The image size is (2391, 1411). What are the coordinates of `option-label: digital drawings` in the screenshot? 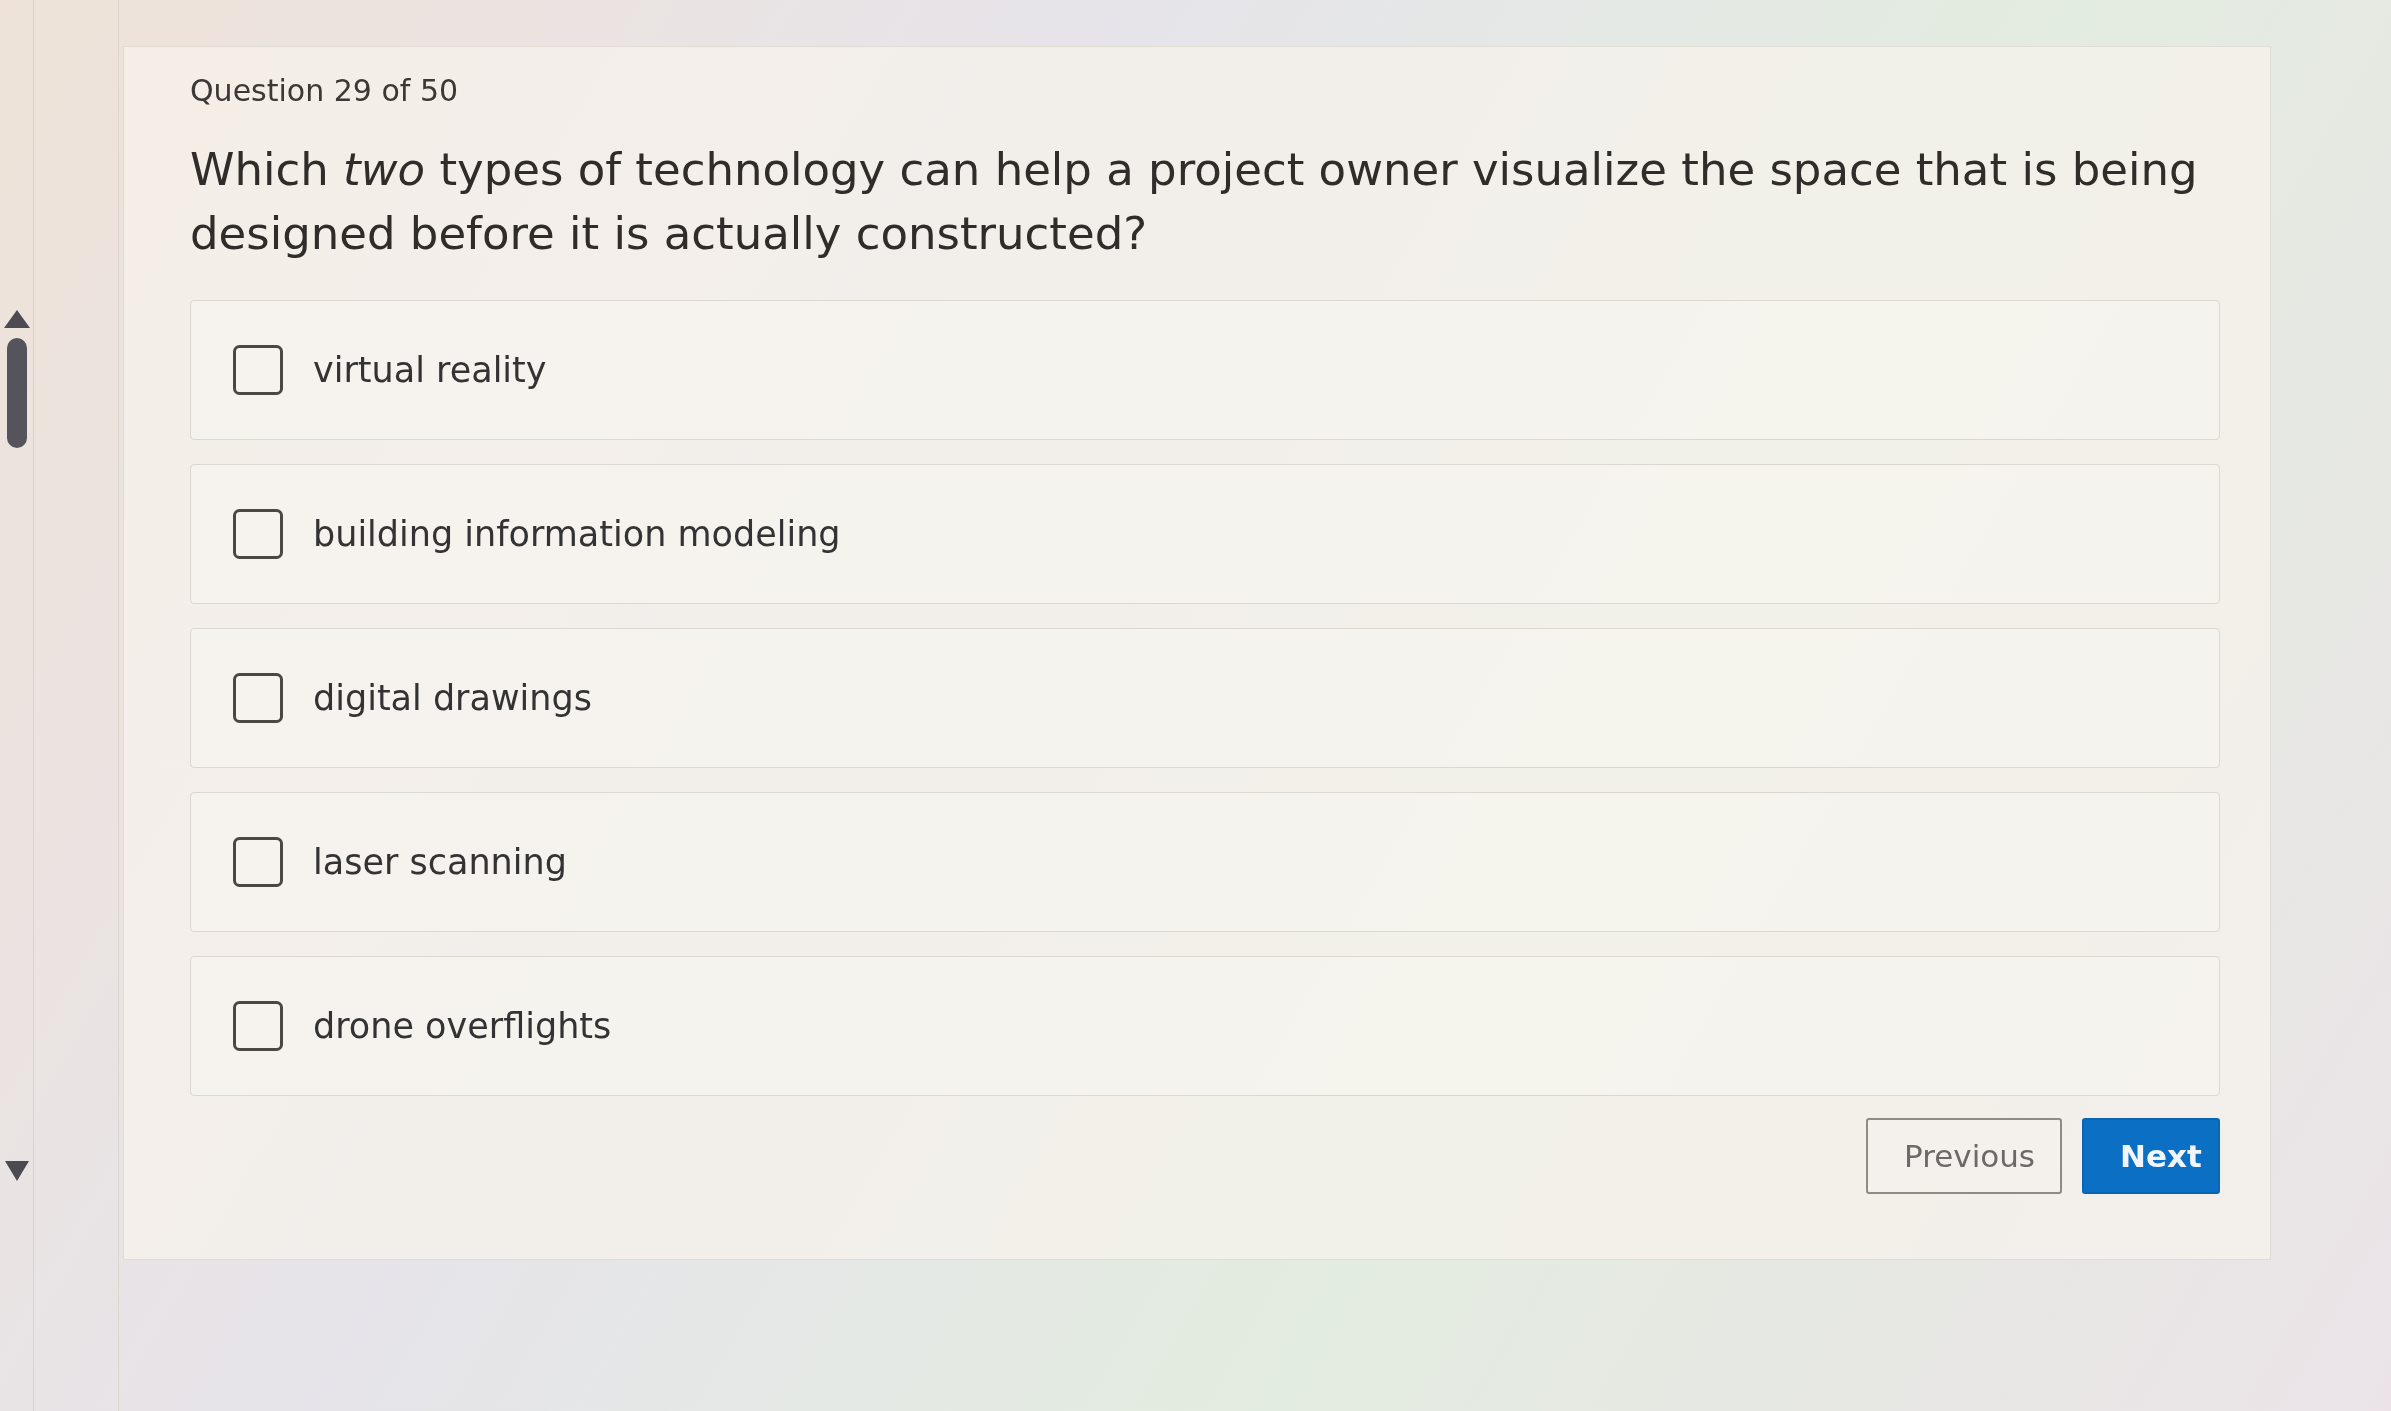 It's located at (452, 698).